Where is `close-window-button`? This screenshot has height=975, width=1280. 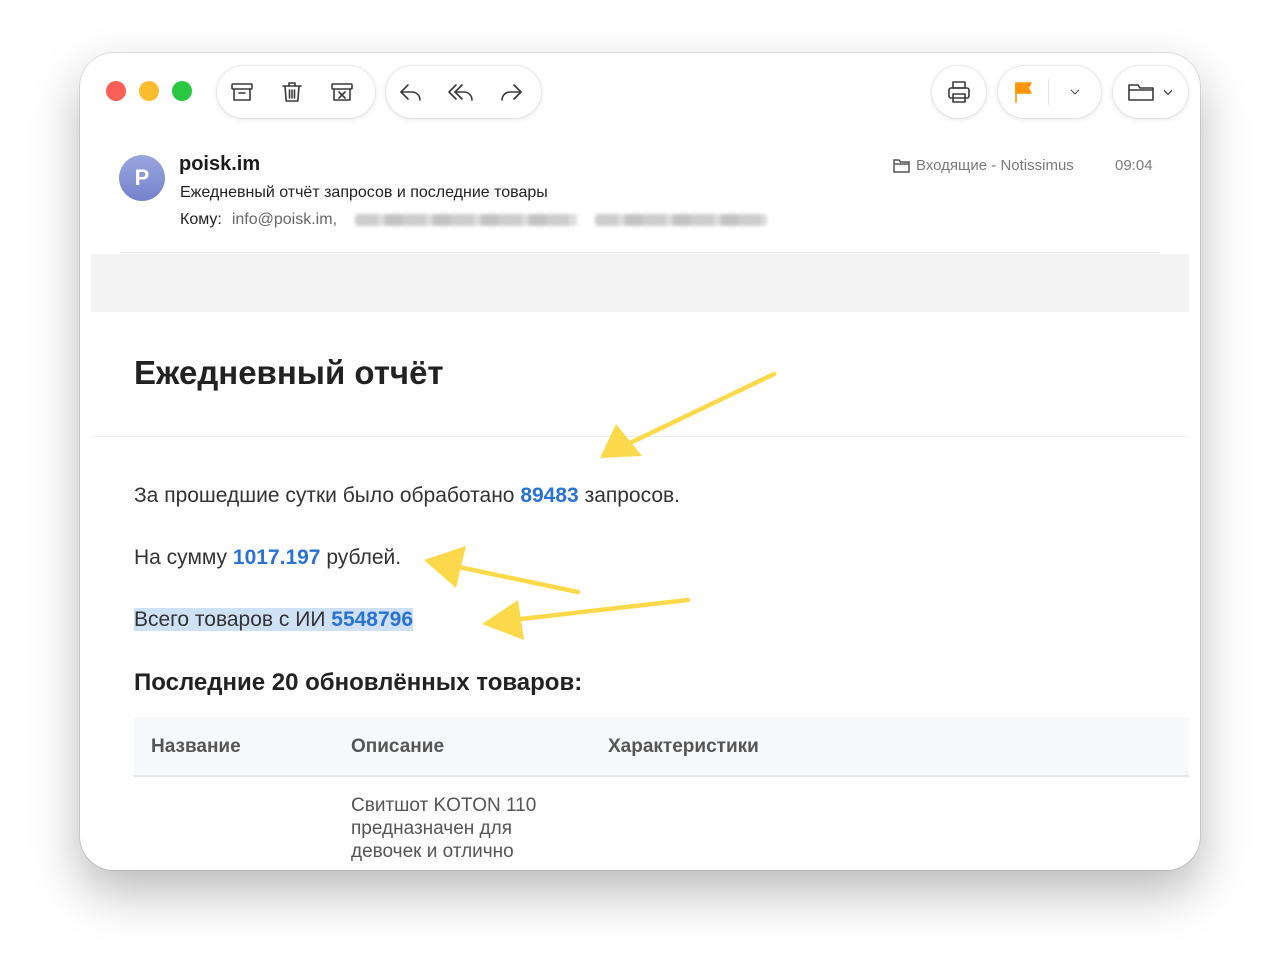 close-window-button is located at coordinates (116, 91).